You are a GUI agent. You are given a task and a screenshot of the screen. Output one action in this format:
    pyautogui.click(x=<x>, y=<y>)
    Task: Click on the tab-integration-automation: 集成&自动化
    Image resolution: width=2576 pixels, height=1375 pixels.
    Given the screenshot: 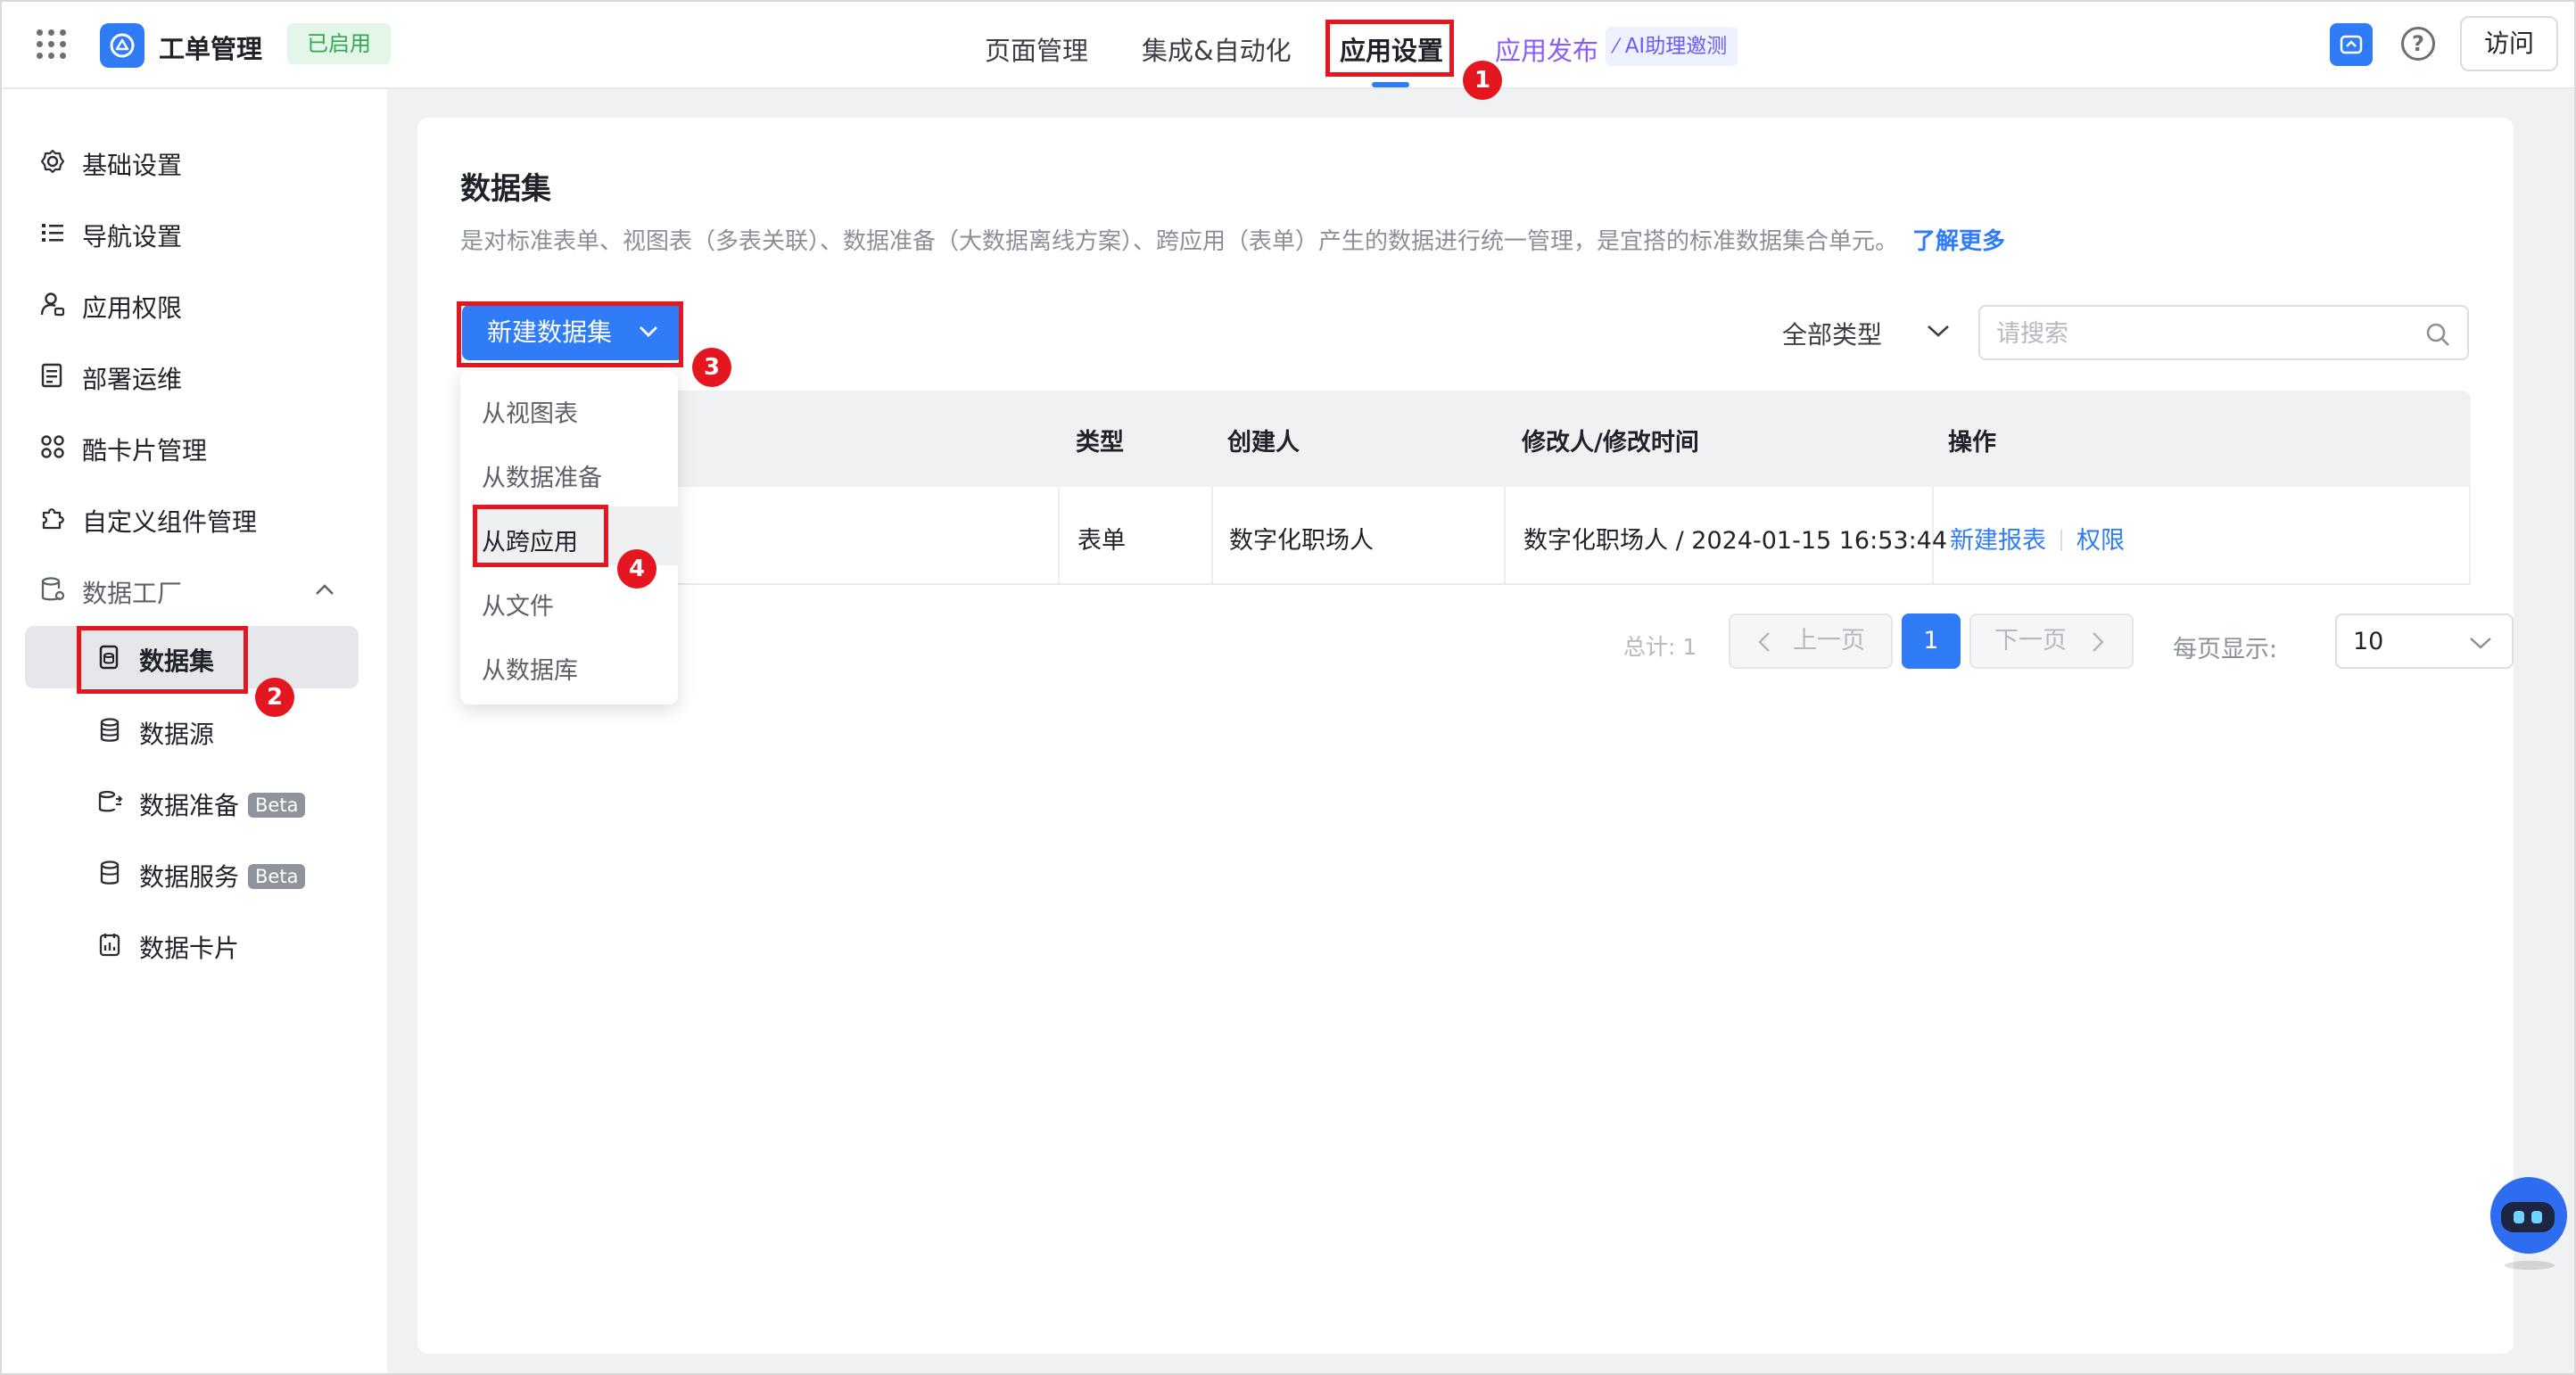 What is the action you would take?
    pyautogui.click(x=1217, y=49)
    